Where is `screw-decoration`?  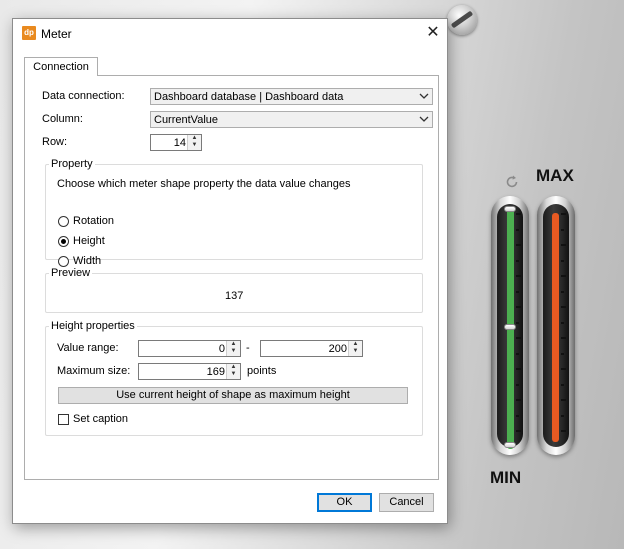 screw-decoration is located at coordinates (462, 20).